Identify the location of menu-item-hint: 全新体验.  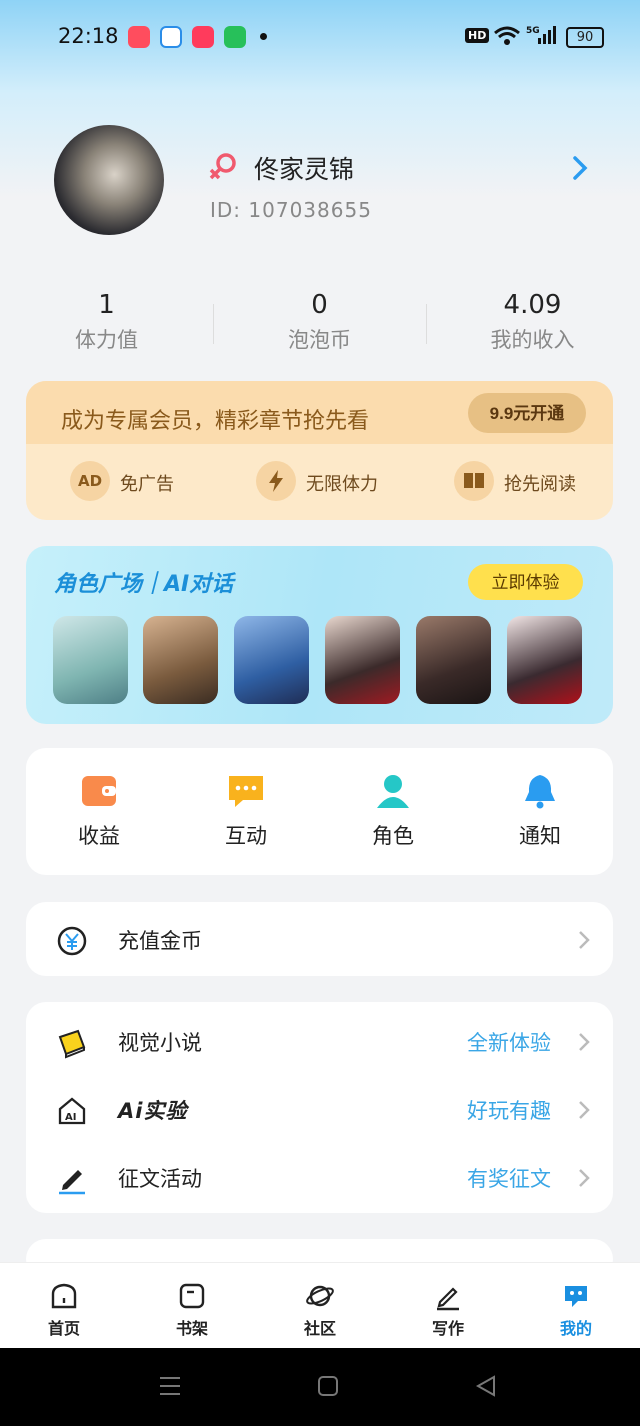
(509, 1043).